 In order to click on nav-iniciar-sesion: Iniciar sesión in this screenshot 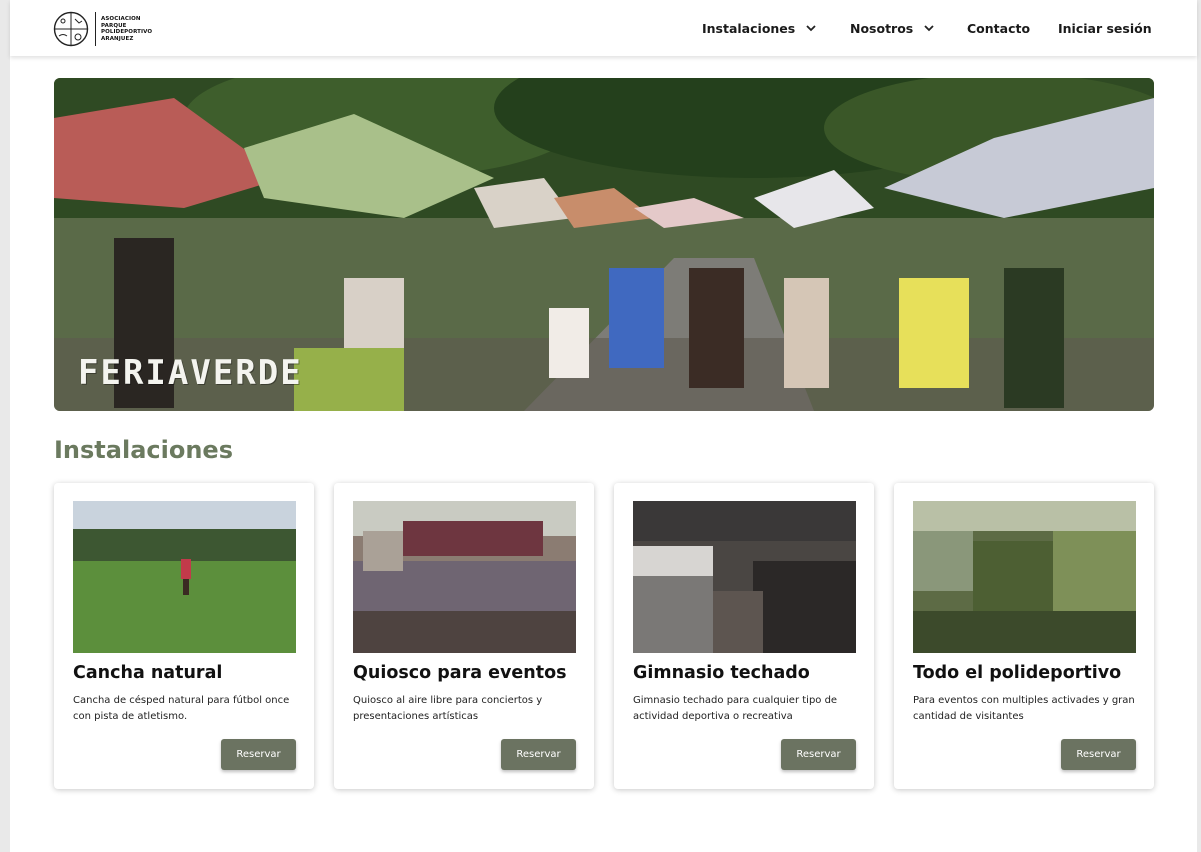, I will do `click(1105, 28)`.